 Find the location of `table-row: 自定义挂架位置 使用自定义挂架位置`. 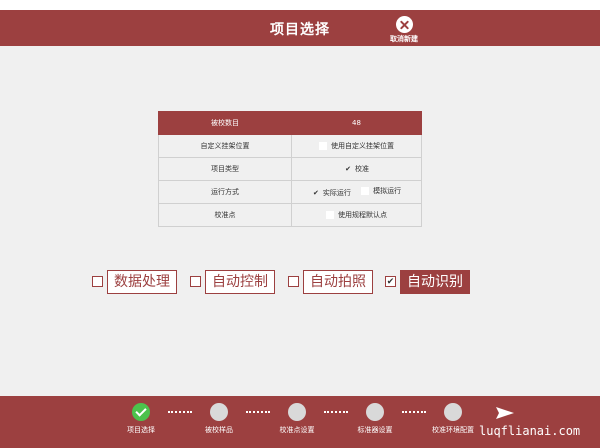

table-row: 自定义挂架位置 使用自定义挂架位置 is located at coordinates (290, 146).